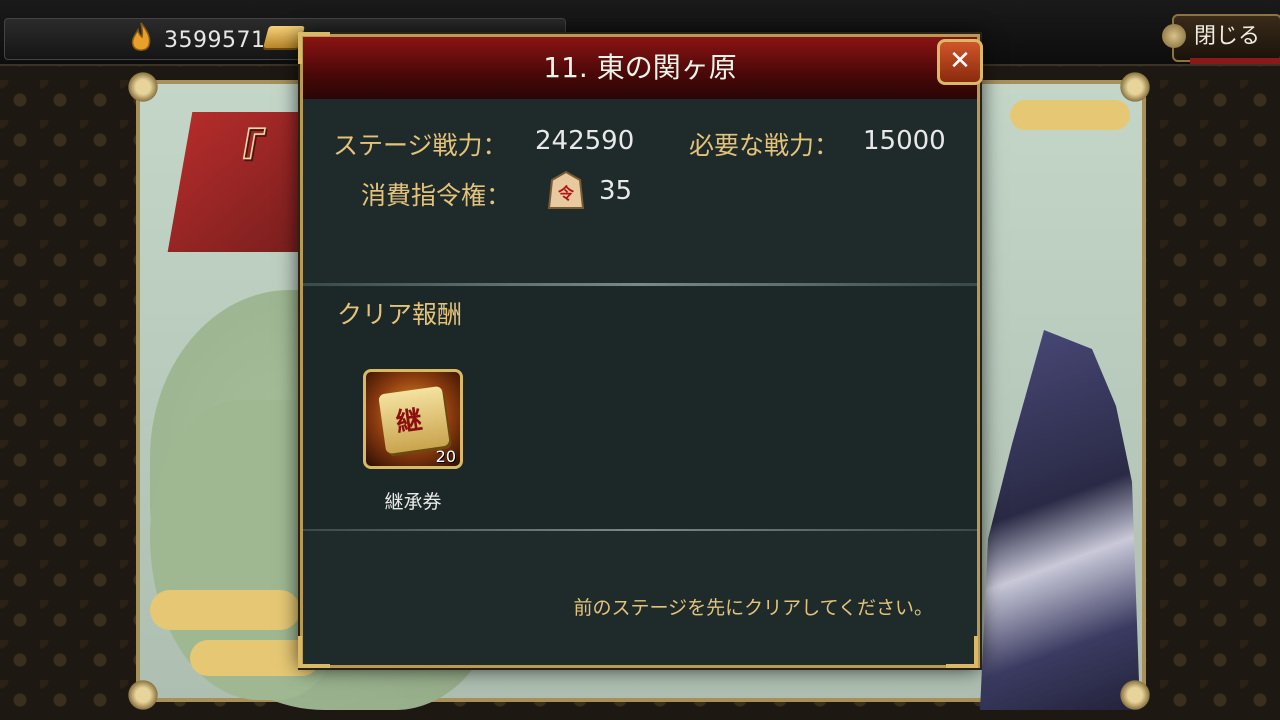  What do you see at coordinates (420, 145) in the screenshot?
I see `stage-power-label: ステージ戦力：` at bounding box center [420, 145].